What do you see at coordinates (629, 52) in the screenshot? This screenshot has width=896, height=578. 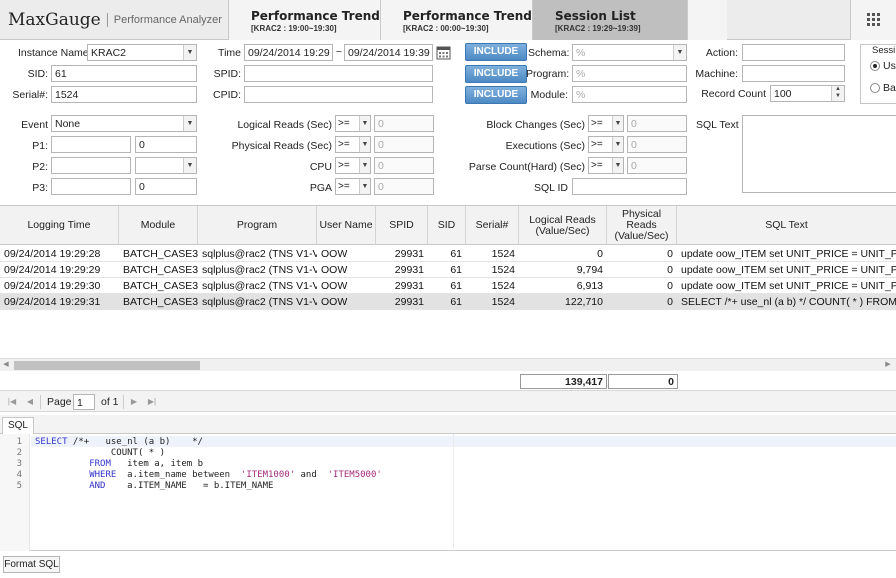 I see `schema-select: % ▼` at bounding box center [629, 52].